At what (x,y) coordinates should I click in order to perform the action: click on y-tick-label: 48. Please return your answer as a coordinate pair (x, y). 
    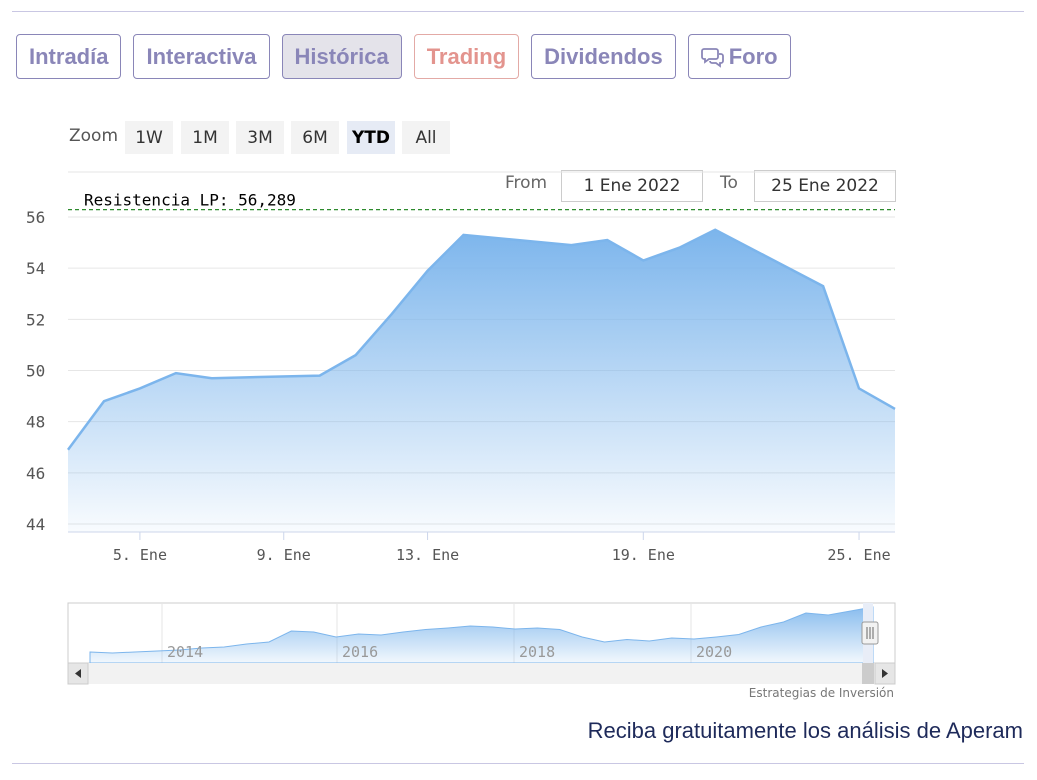
    Looking at the image, I should click on (35, 422).